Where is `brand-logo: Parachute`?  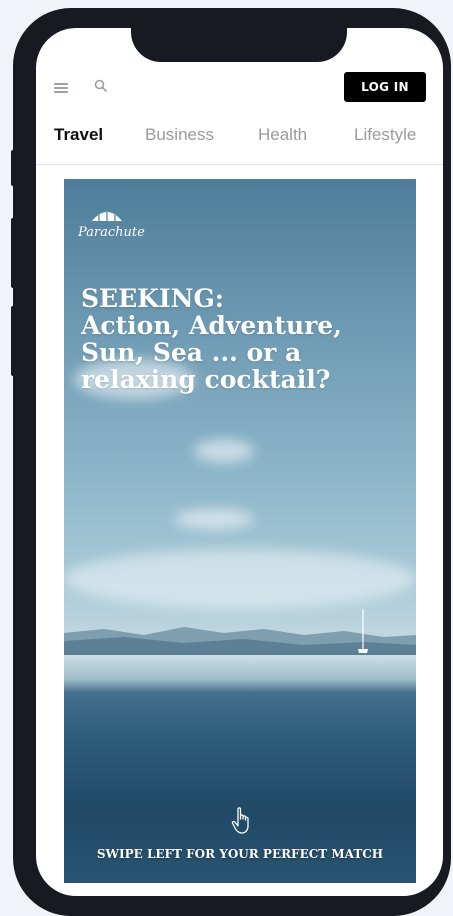 brand-logo: Parachute is located at coordinates (113, 227).